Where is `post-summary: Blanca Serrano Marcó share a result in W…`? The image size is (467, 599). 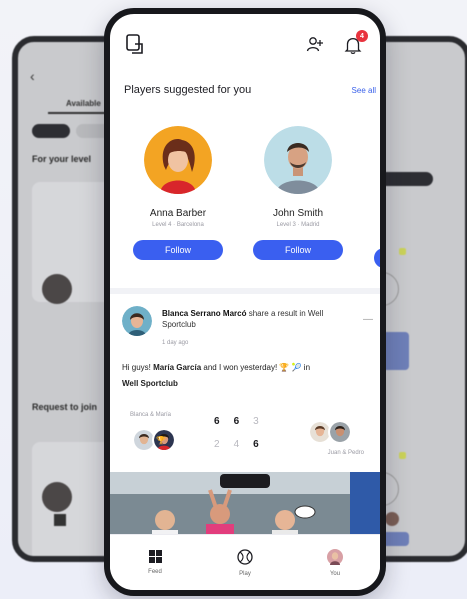
post-summary: Blanca Serrano Marcó share a result in W… is located at coordinates (252, 319).